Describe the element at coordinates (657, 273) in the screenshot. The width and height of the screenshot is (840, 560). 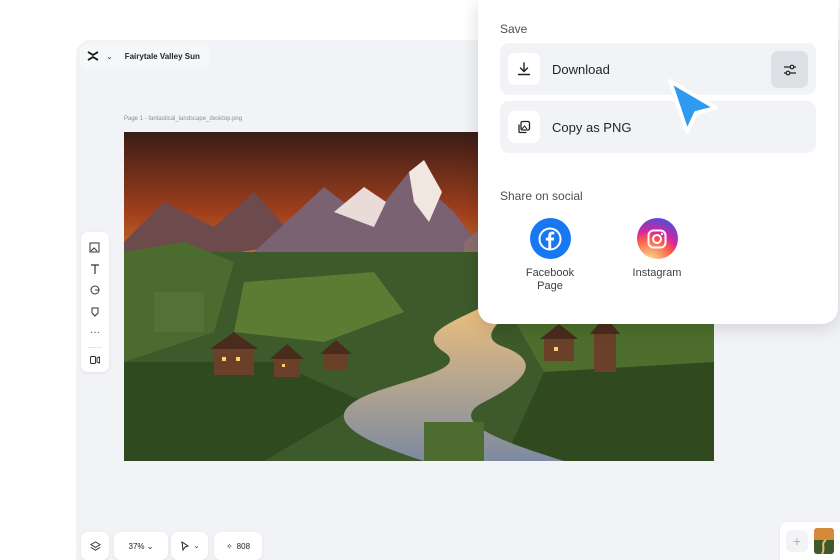
I see `instagram-label: Instagram` at that location.